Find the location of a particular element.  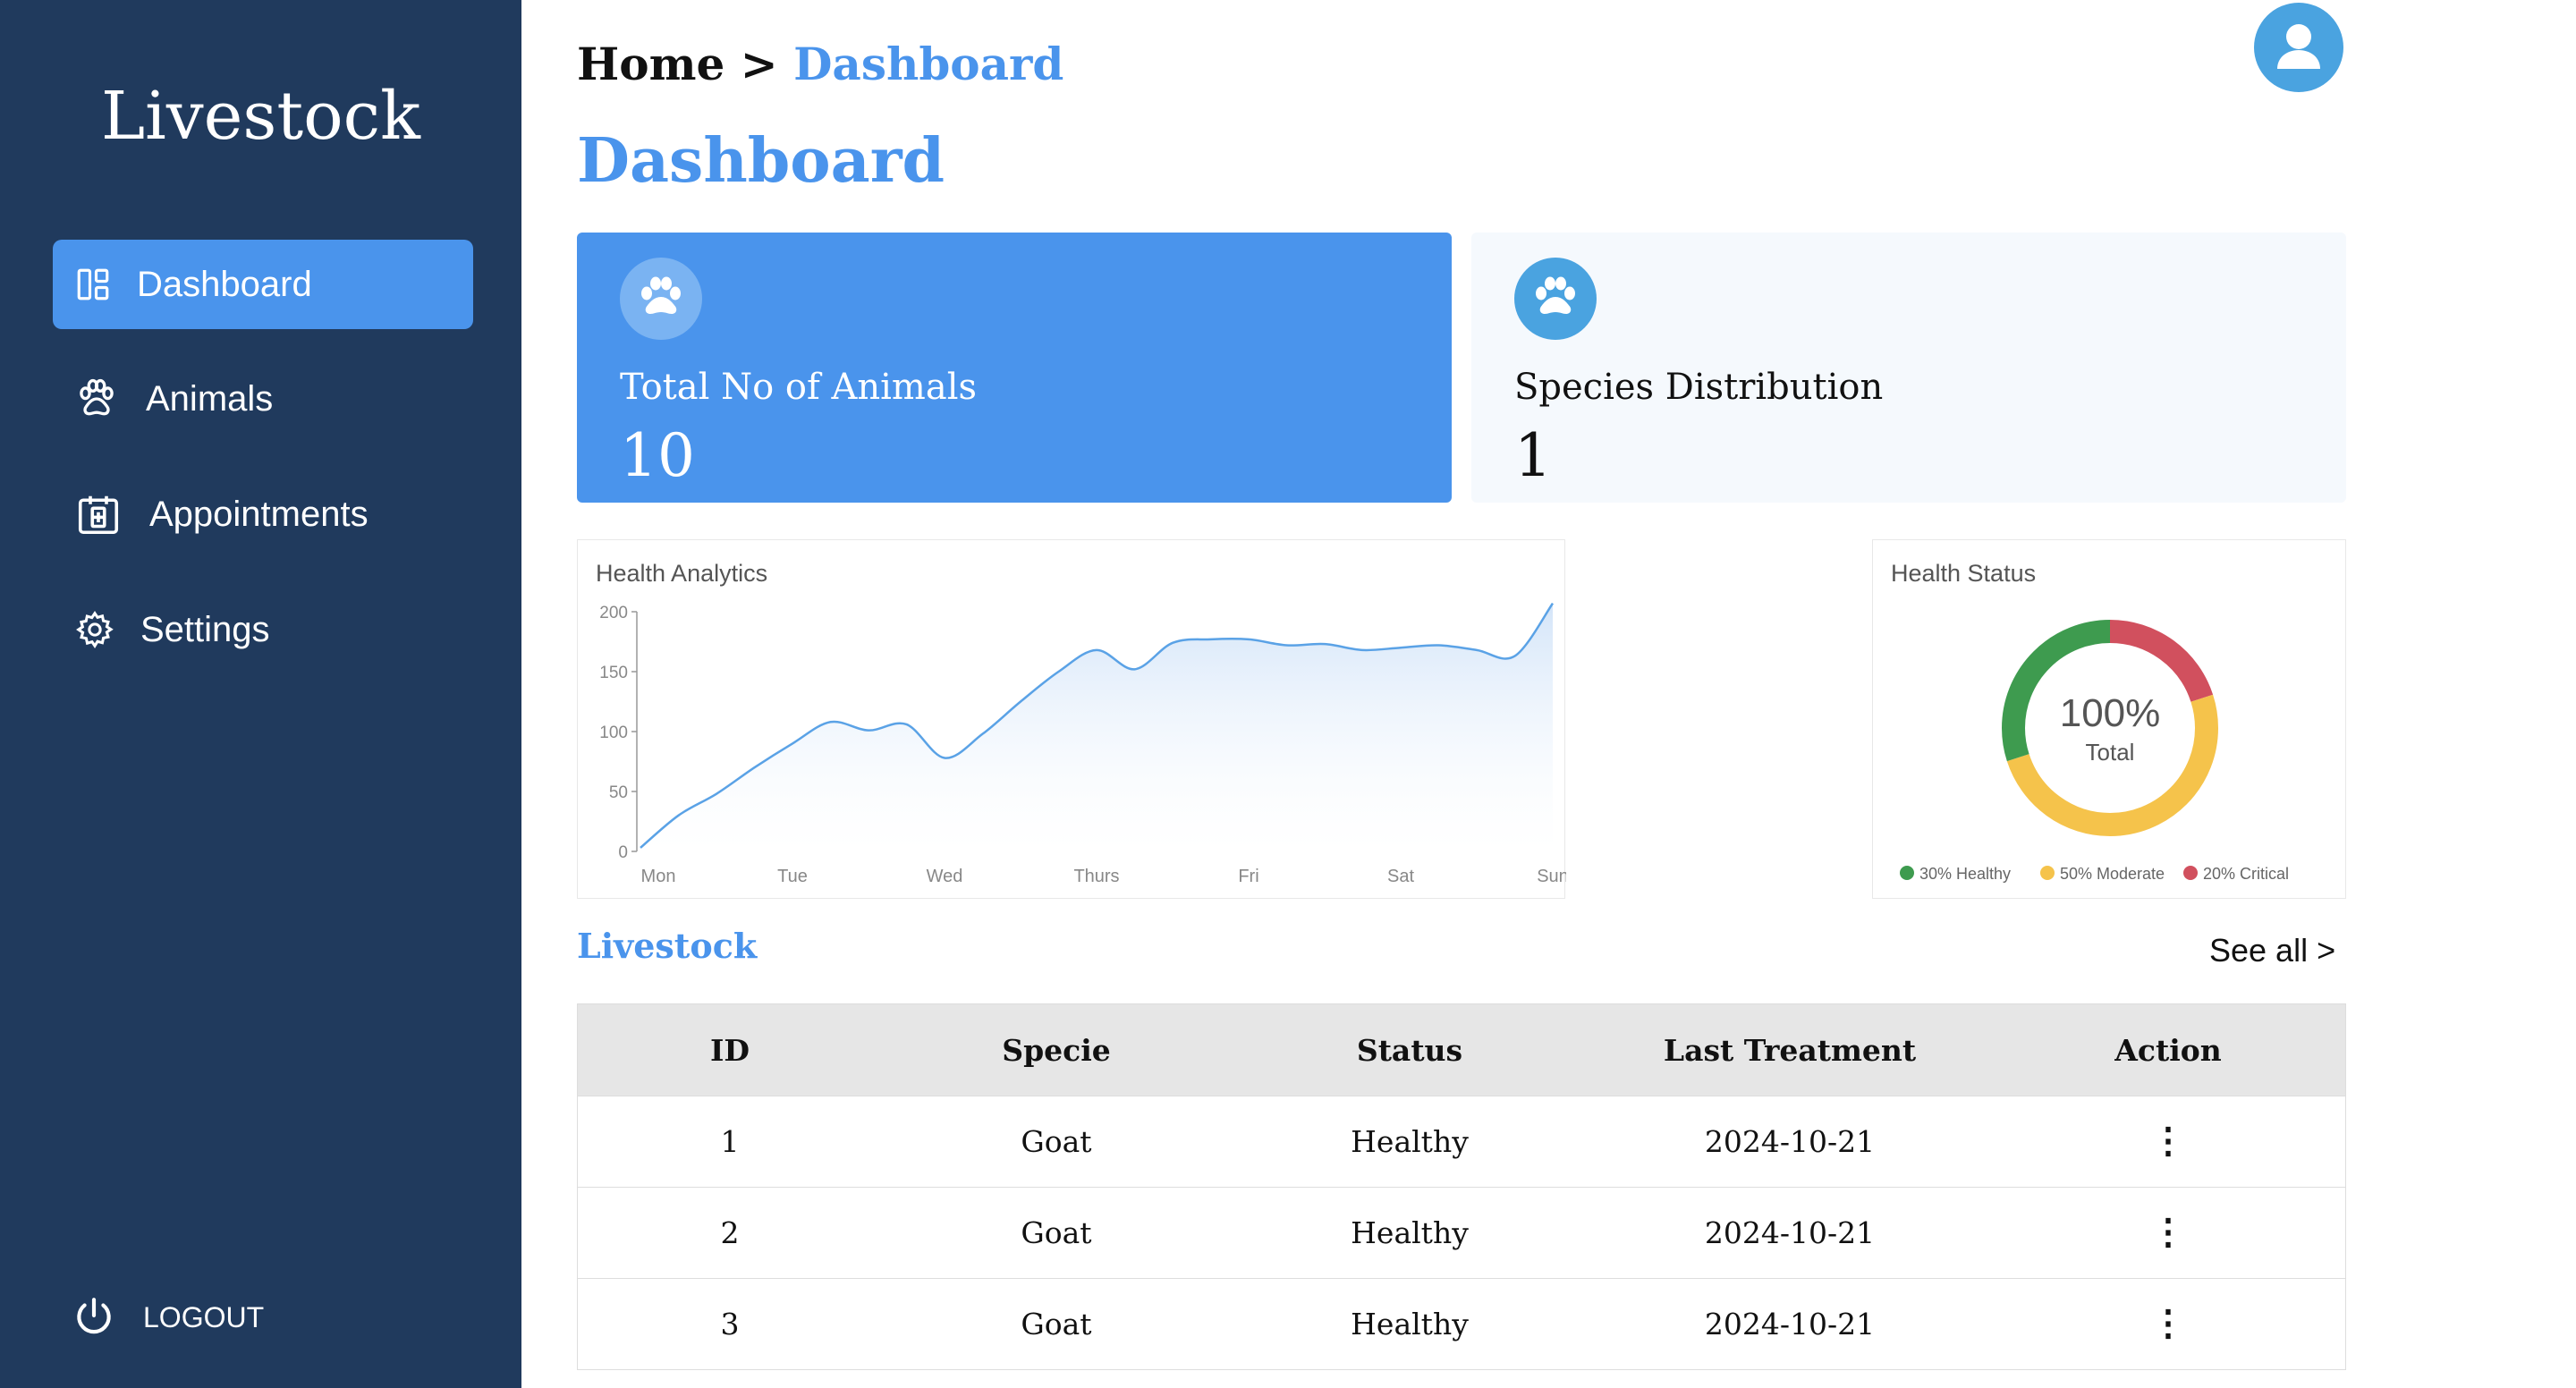

sidebar-item-label: Settings is located at coordinates (205, 629).